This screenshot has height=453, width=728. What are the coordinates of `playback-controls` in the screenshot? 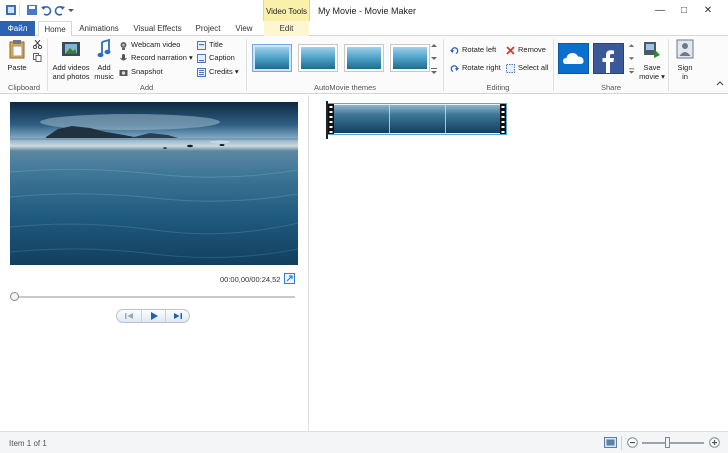 It's located at (153, 316).